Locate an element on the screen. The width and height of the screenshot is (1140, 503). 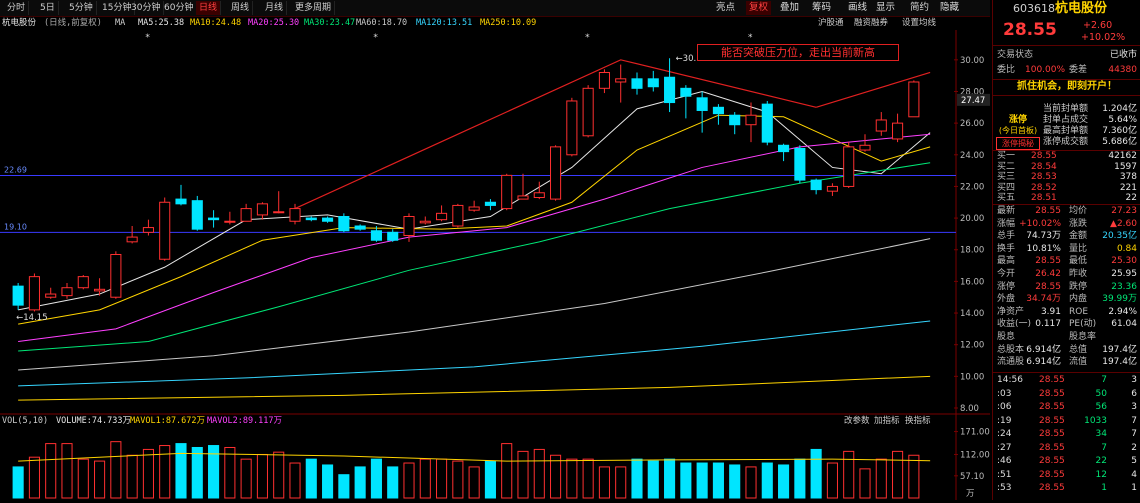
toolbar-button: 简约 is located at coordinates (919, 8).